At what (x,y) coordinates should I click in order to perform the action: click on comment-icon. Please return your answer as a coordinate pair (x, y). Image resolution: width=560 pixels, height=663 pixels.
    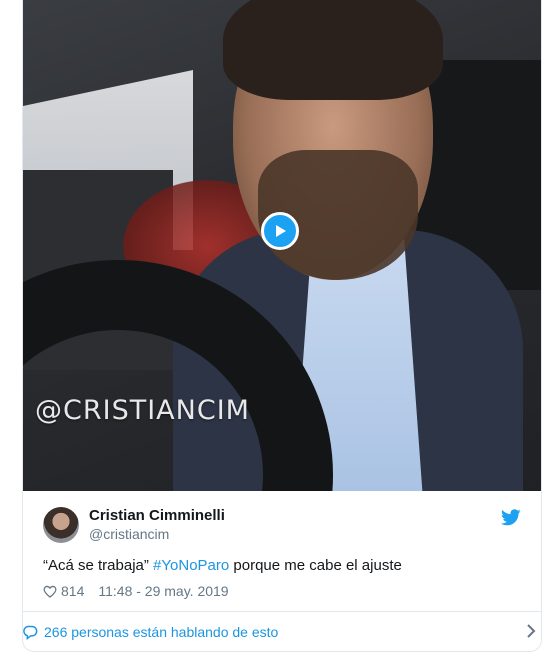
    Looking at the image, I should click on (30, 632).